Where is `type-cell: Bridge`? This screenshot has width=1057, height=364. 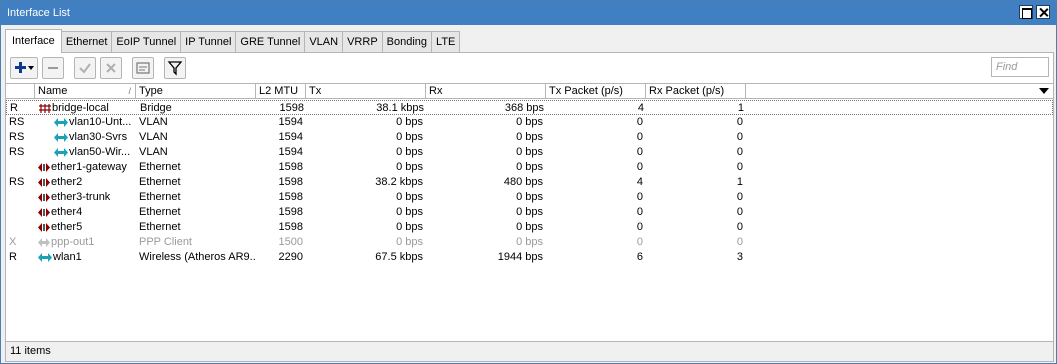 type-cell: Bridge is located at coordinates (156, 108).